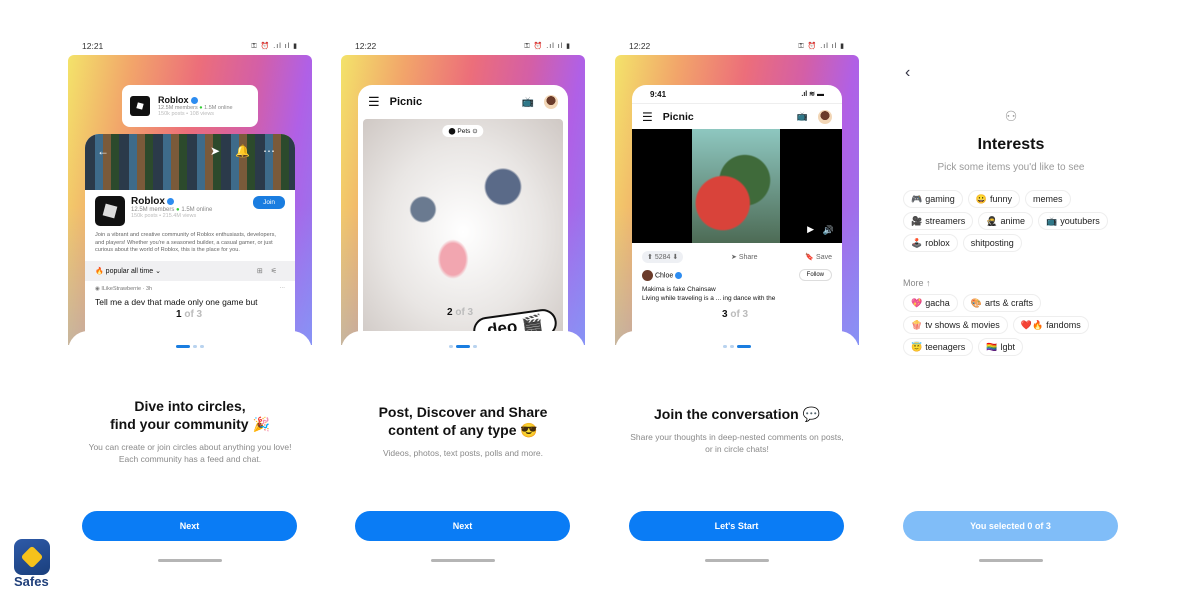  I want to click on video-player: ▶ 🔊, so click(737, 186).